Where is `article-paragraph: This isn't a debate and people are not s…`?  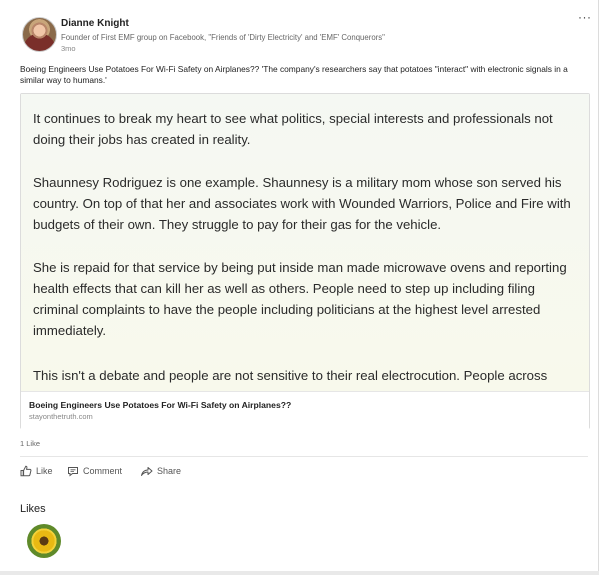 article-paragraph: This isn't a debate and people are not s… is located at coordinates (290, 375).